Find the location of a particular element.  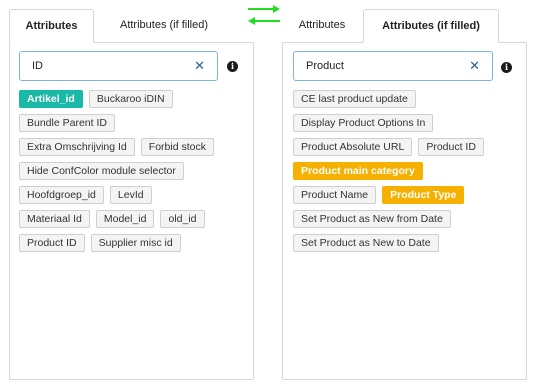

tag-row: Product Name Product Type is located at coordinates (388, 195).